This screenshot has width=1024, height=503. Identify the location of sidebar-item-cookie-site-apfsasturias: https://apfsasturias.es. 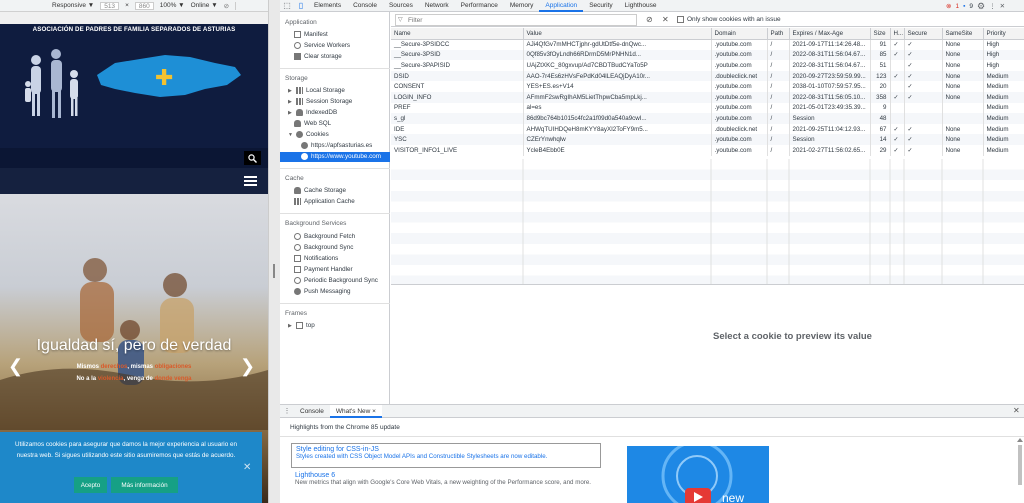
(336, 145).